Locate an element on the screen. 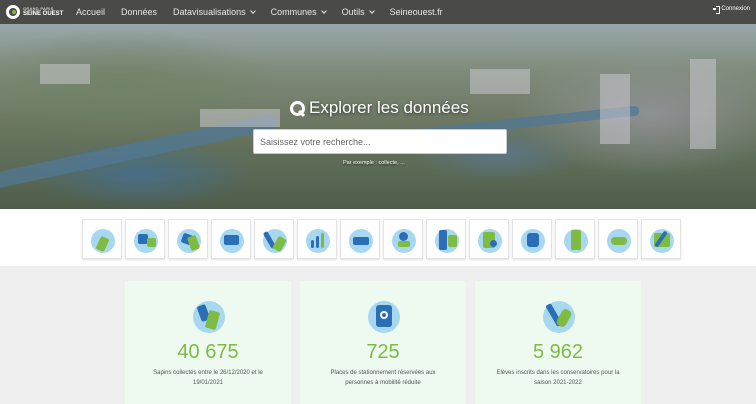 The height and width of the screenshot is (404, 756). theme-transport is located at coordinates (145, 239).